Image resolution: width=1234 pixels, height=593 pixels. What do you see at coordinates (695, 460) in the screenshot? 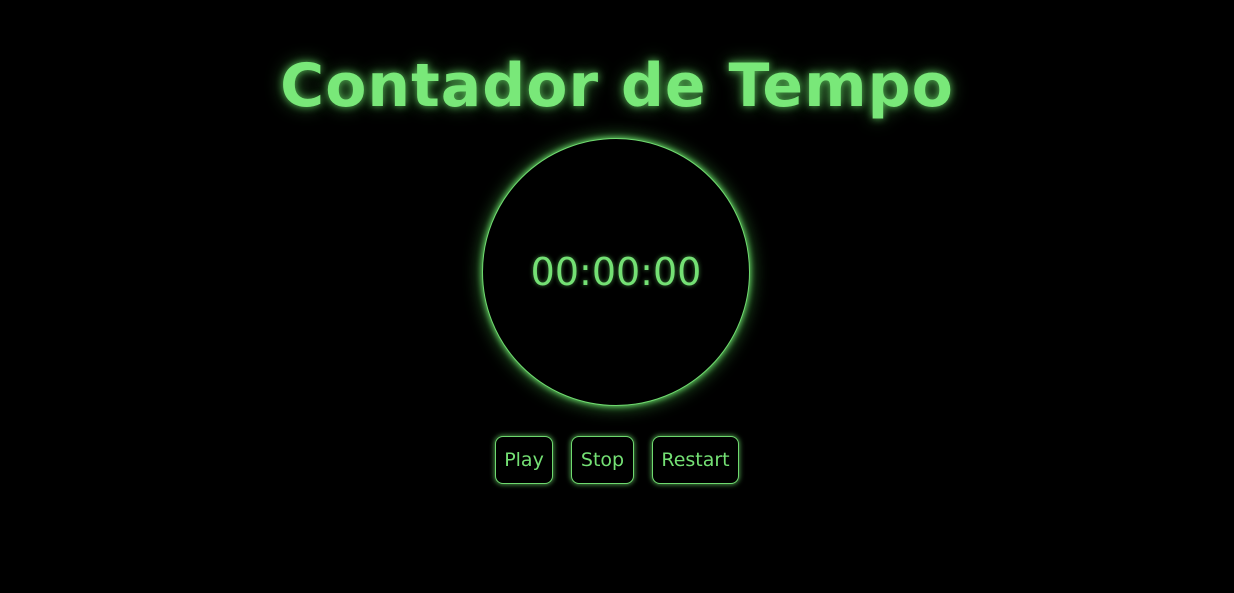
I see `restart-button: Restart` at bounding box center [695, 460].